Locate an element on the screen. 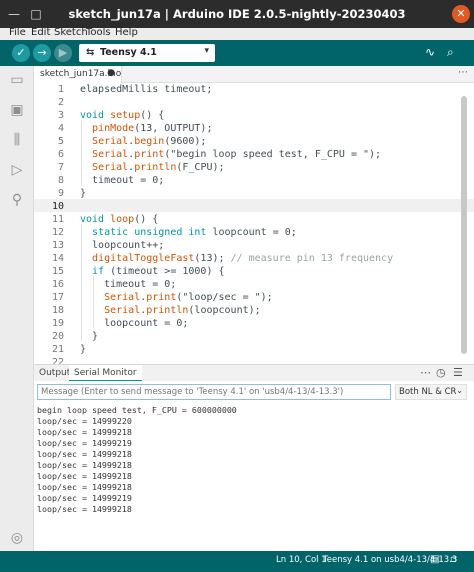  code-line: 13 loopcount++; is located at coordinates (108, 245).